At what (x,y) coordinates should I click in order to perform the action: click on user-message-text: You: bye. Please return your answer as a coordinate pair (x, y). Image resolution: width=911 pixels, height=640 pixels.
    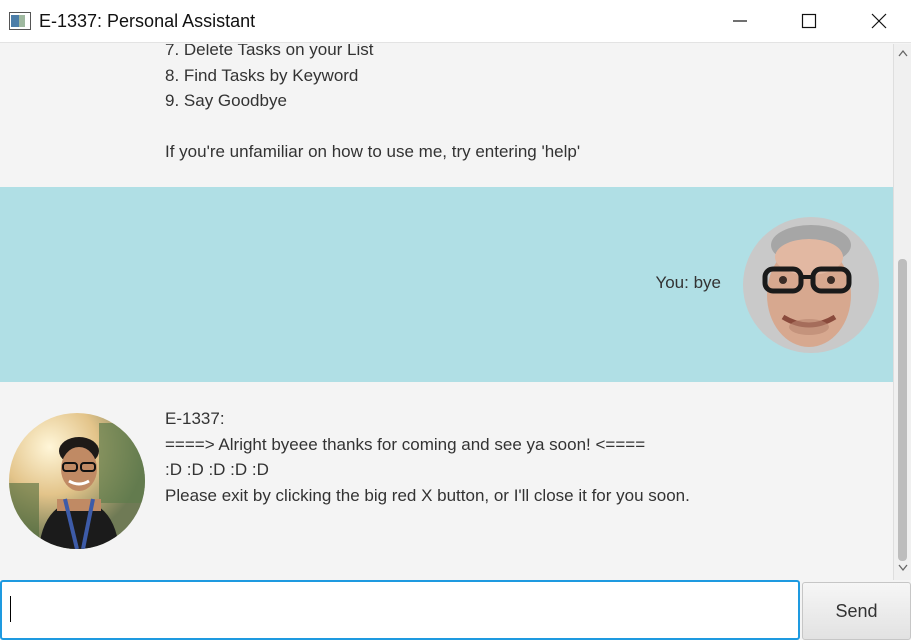
    Looking at the image, I should click on (688, 282).